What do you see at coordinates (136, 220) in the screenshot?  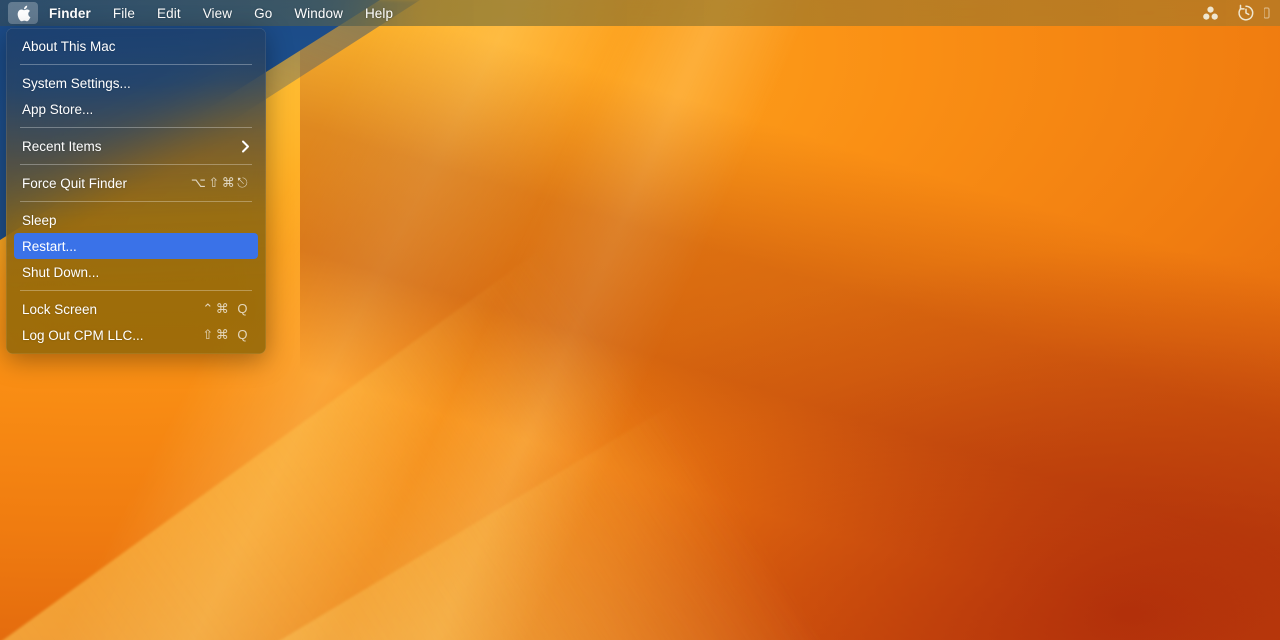 I see `menu-item-sleep: Sleep` at bounding box center [136, 220].